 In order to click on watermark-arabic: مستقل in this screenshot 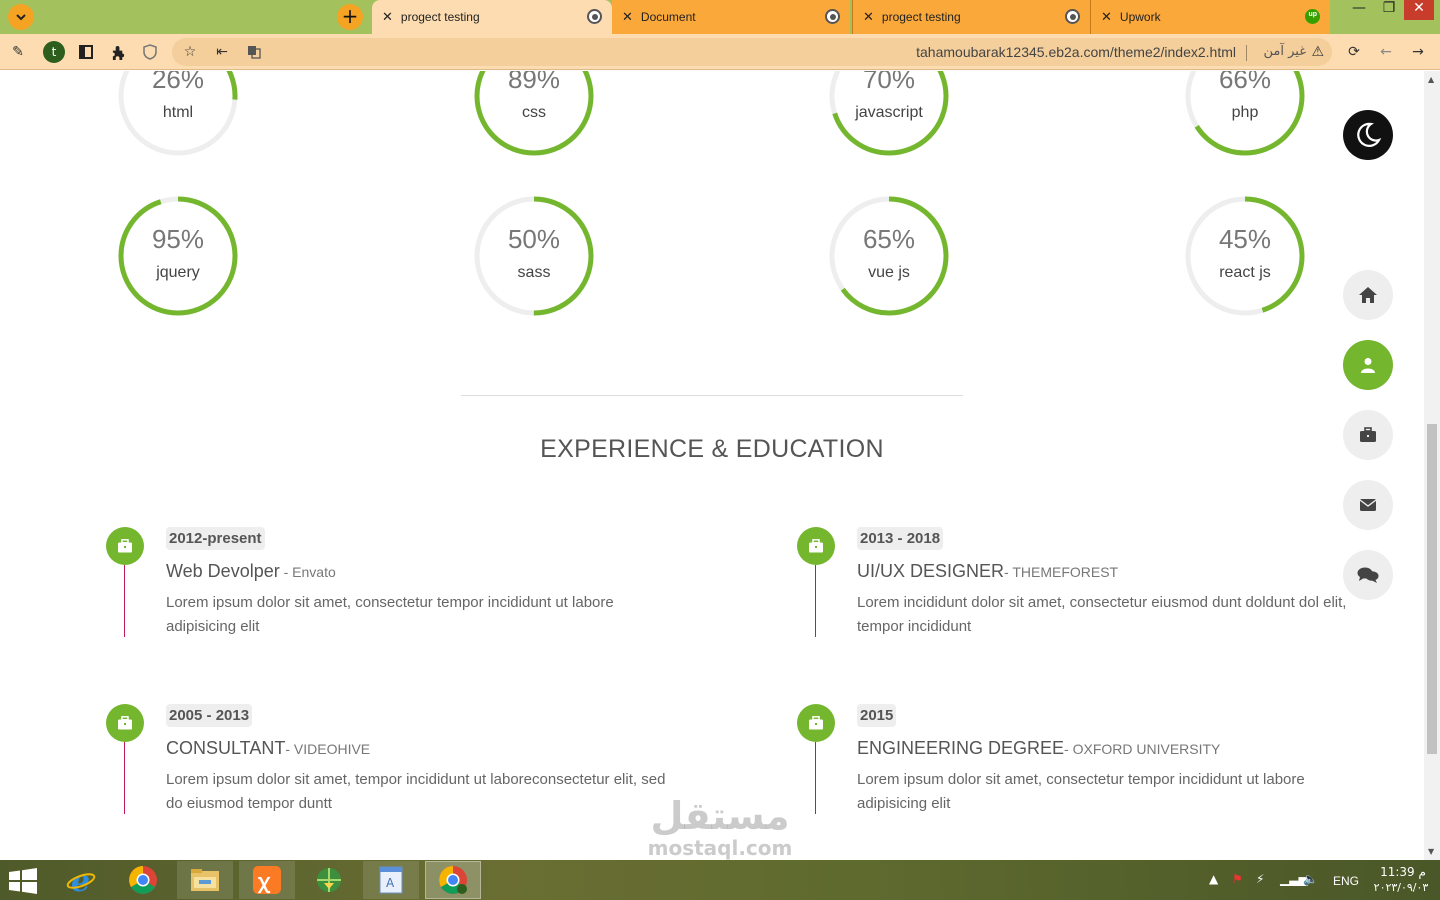, I will do `click(720, 816)`.